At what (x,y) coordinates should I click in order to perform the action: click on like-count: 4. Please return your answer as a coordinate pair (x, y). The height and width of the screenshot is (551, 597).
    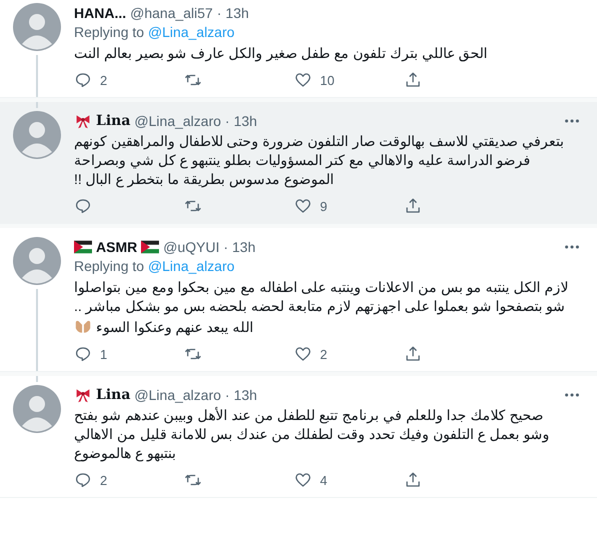
    Looking at the image, I should click on (324, 480).